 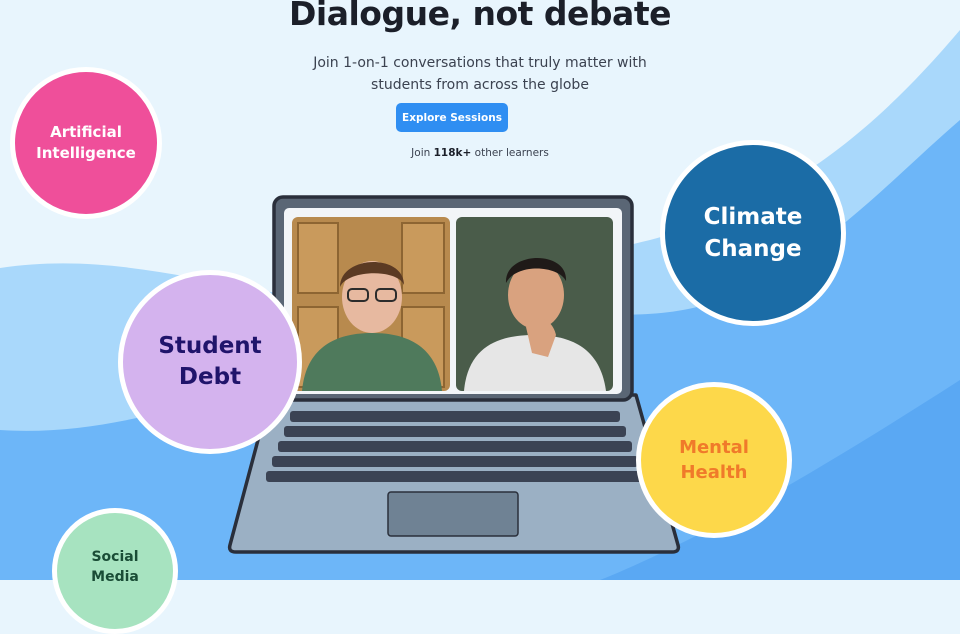 I want to click on topic-label-line-1: Climate, so click(x=753, y=217).